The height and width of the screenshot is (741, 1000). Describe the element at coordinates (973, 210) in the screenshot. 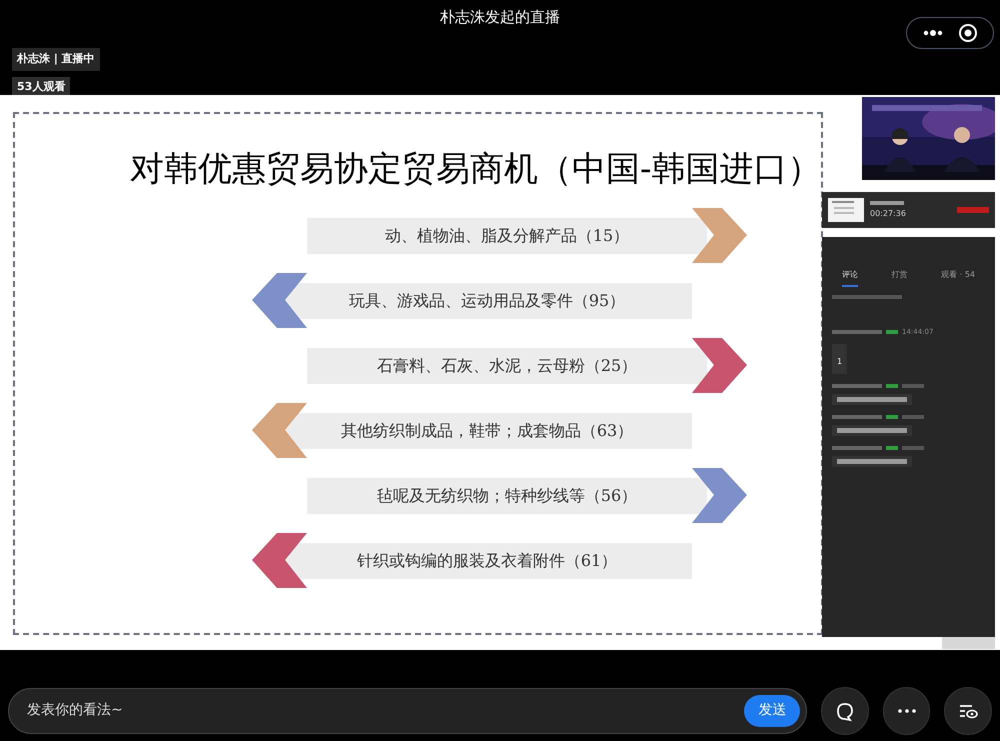

I see `live-status-indicator` at that location.